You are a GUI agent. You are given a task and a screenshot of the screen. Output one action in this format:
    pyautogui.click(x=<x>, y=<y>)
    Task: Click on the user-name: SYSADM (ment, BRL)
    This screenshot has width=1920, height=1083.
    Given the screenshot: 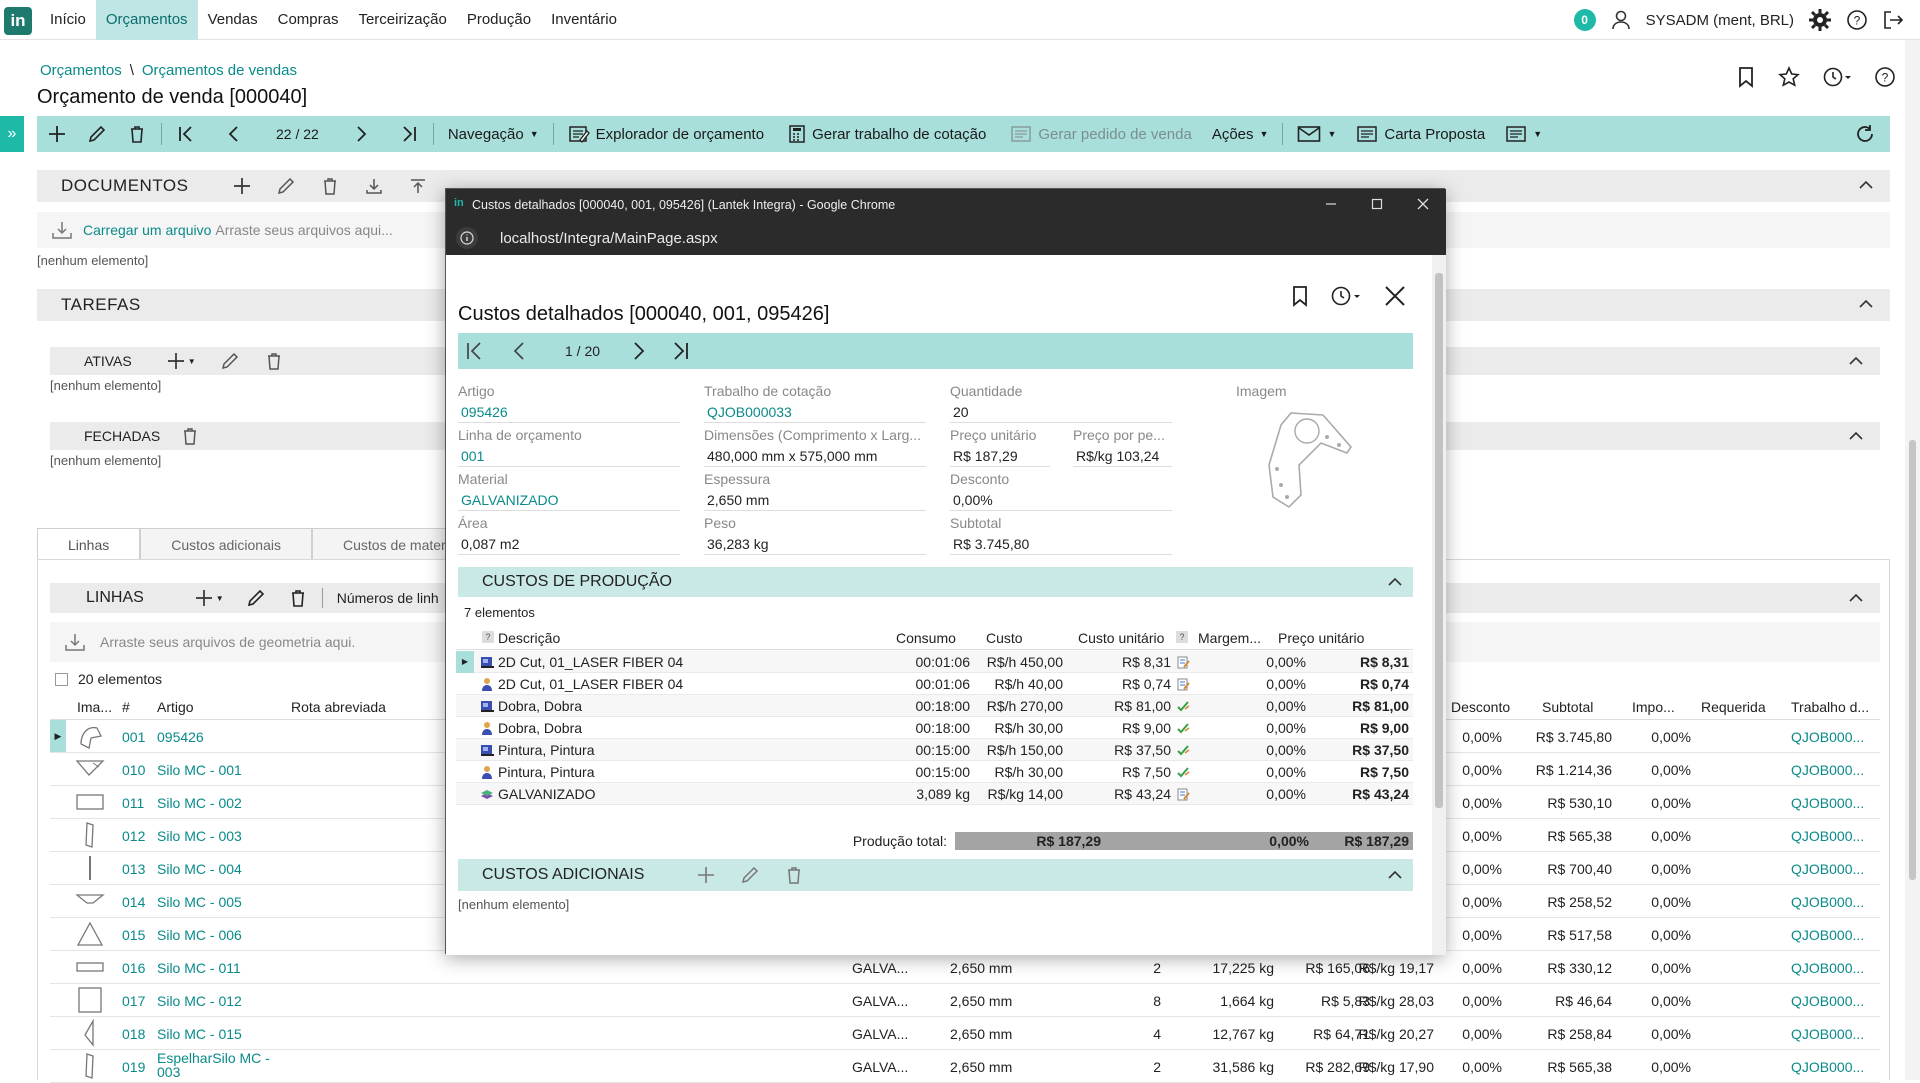 What is the action you would take?
    pyautogui.click(x=1720, y=20)
    